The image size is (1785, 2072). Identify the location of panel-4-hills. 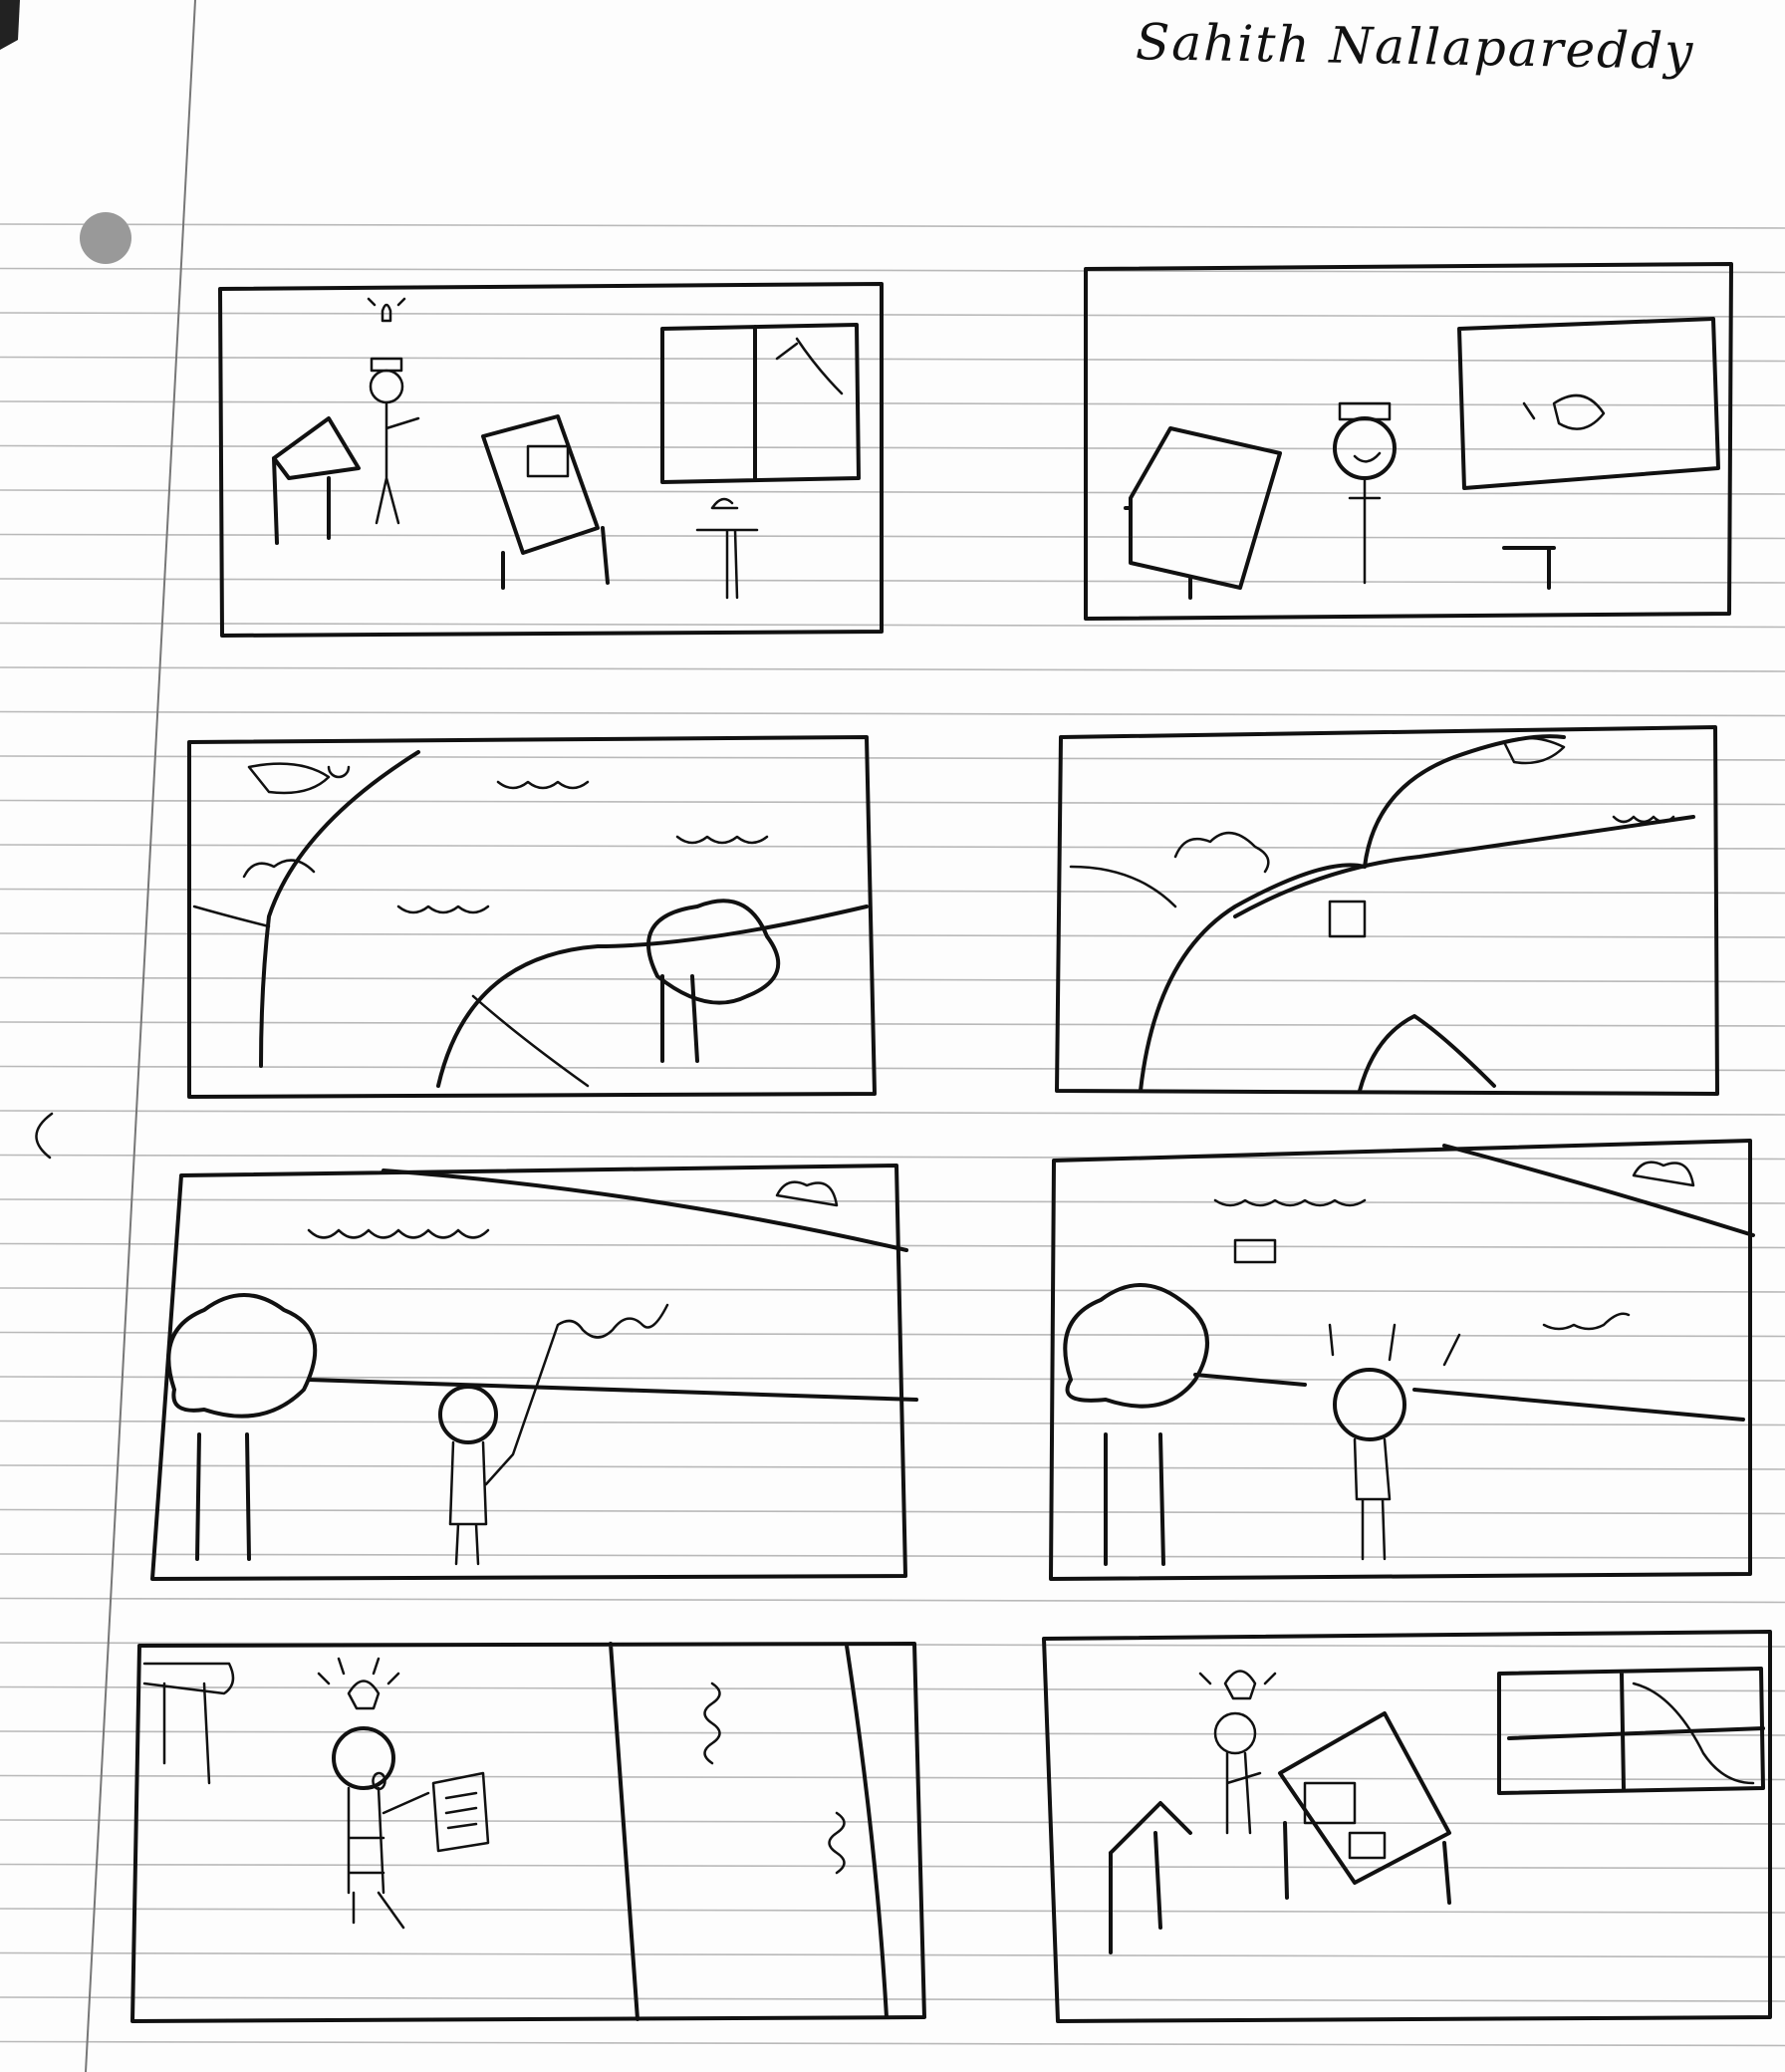
(1387, 910).